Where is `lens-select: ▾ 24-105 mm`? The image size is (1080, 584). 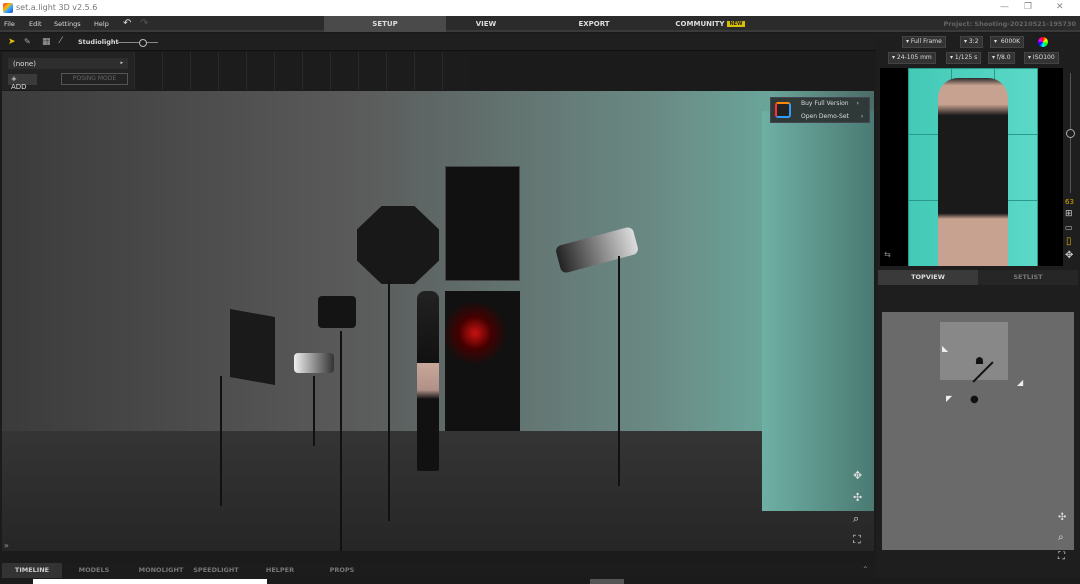 lens-select: ▾ 24-105 mm is located at coordinates (912, 58).